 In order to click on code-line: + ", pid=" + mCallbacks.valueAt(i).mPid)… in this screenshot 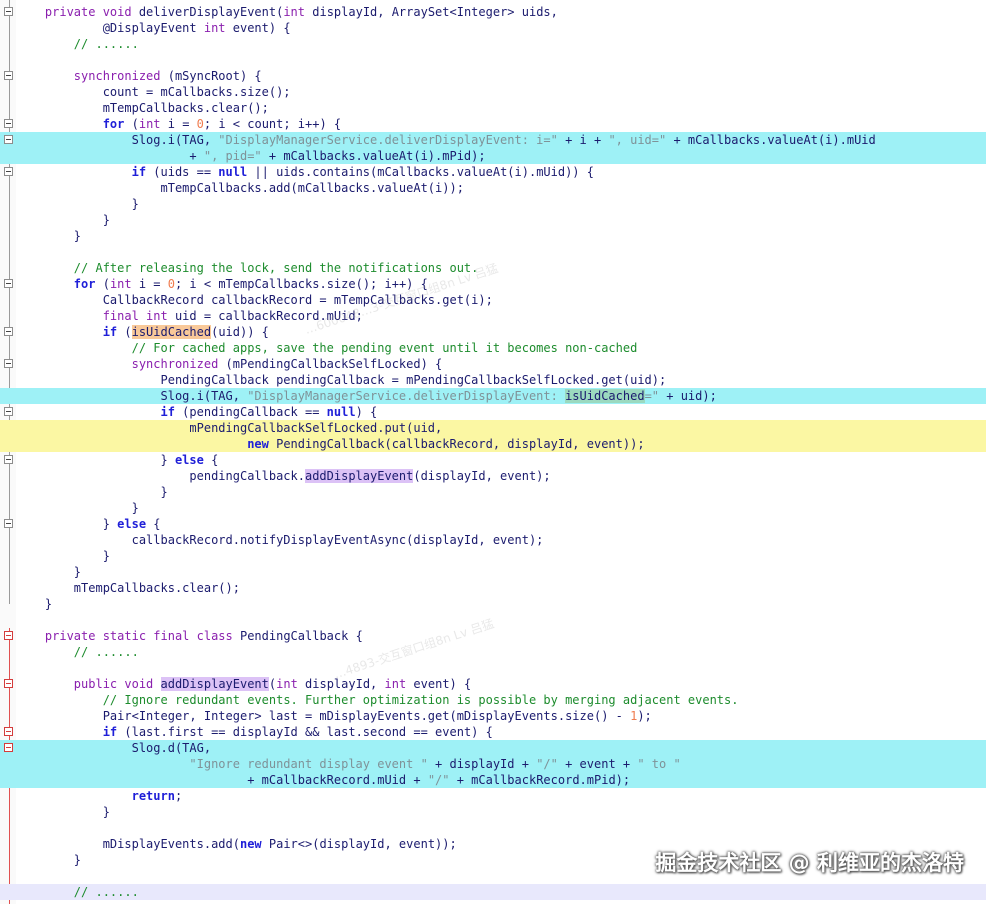, I will do `click(493, 156)`.